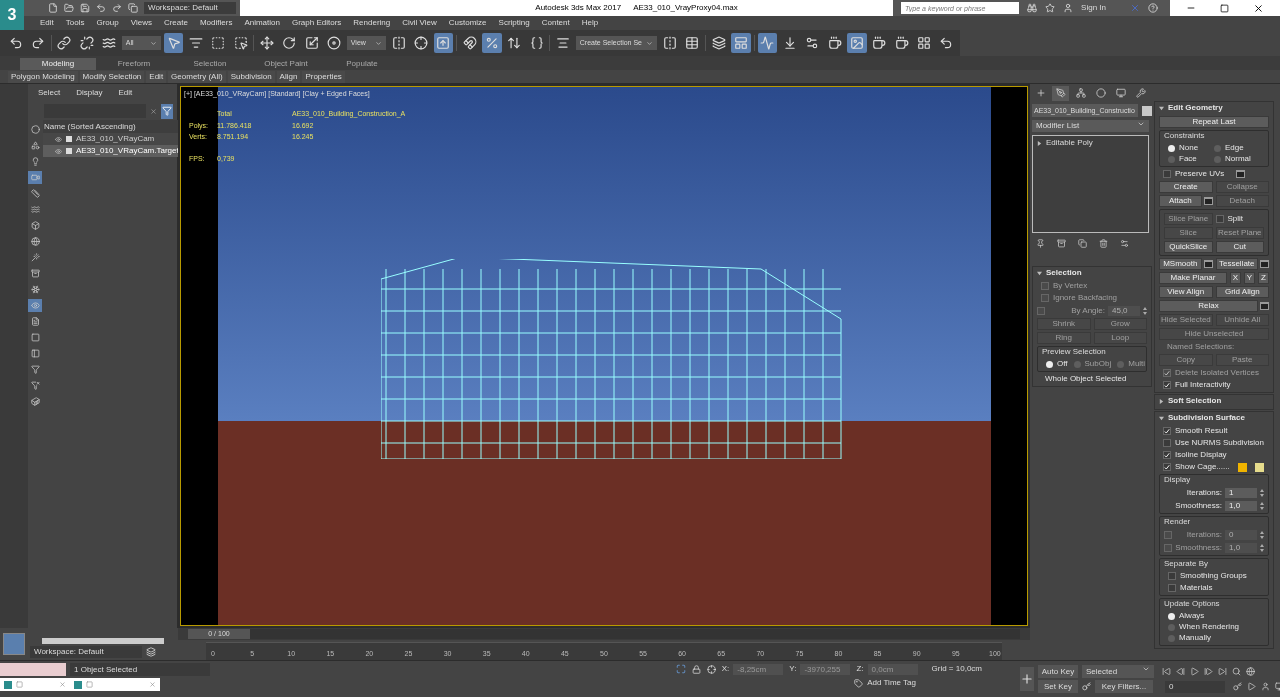 Image resolution: width=1280 pixels, height=697 pixels. I want to click on menu-item: Graph Editors, so click(316, 23).